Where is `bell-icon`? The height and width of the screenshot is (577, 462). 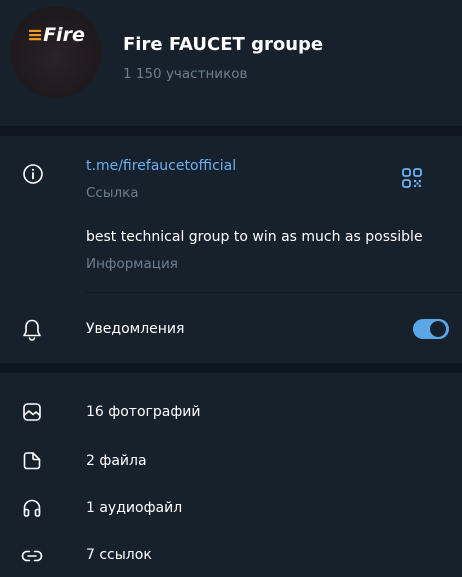 bell-icon is located at coordinates (32, 330).